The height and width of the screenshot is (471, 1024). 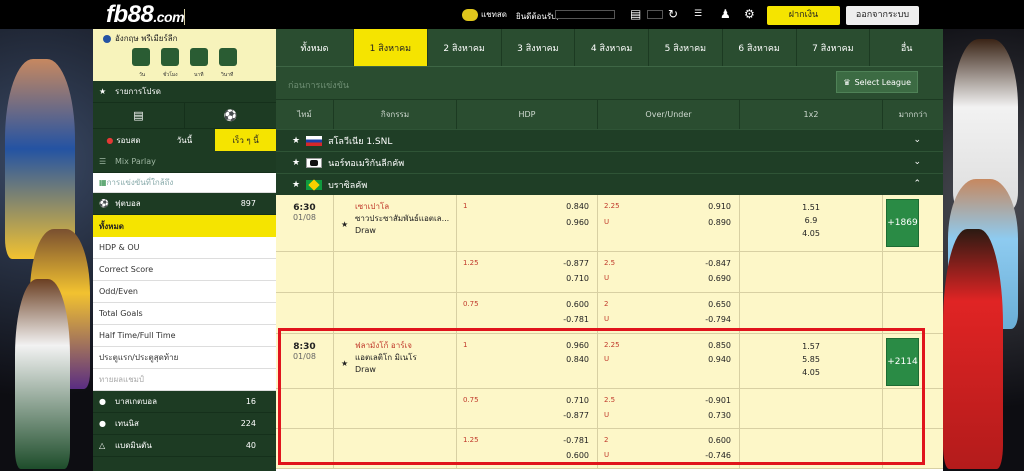 I want to click on bet-type-hdp-ou: HDP & OU, so click(x=184, y=248).